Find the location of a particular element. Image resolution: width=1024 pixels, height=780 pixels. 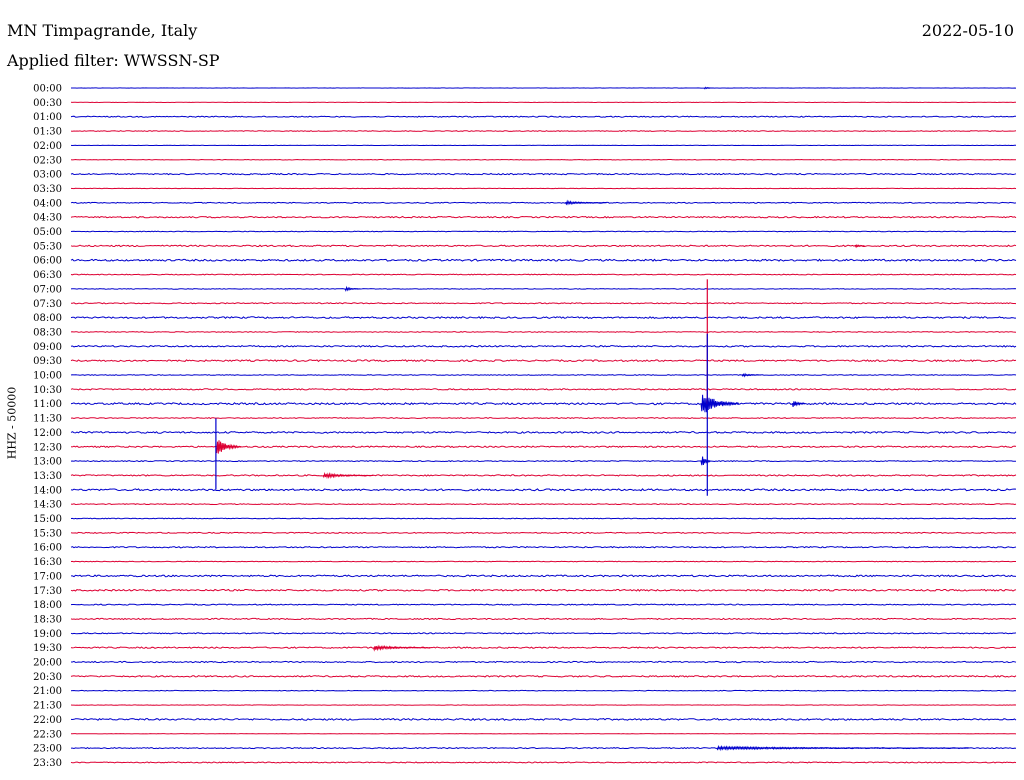

time-label: 04:30 is located at coordinates (47, 218).